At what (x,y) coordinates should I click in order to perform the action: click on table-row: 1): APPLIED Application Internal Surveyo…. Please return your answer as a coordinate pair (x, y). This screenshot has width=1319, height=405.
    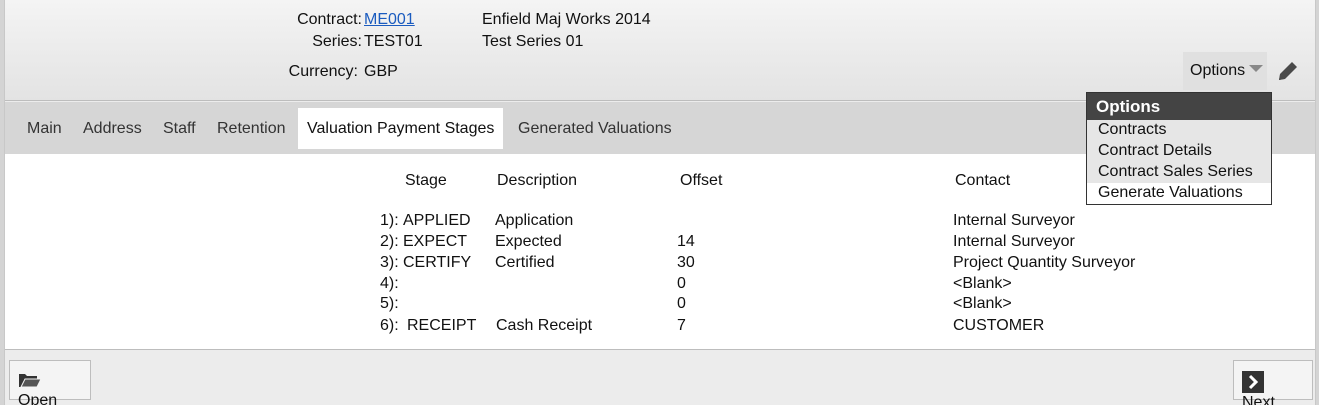
    Looking at the image, I should click on (660, 222).